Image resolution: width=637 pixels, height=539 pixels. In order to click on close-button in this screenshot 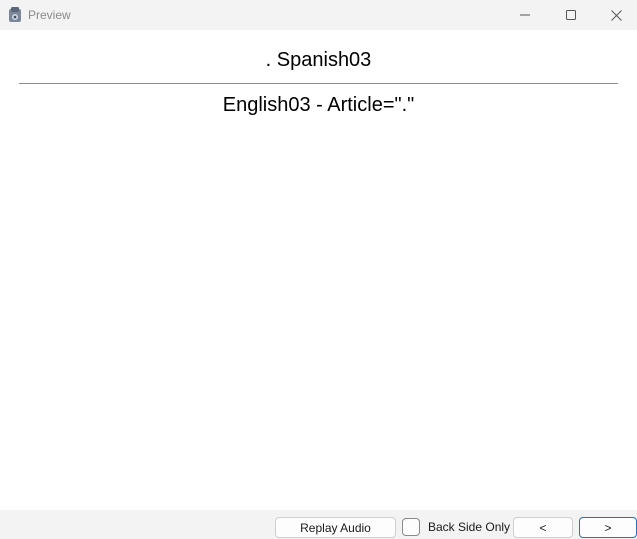, I will do `click(615, 15)`.